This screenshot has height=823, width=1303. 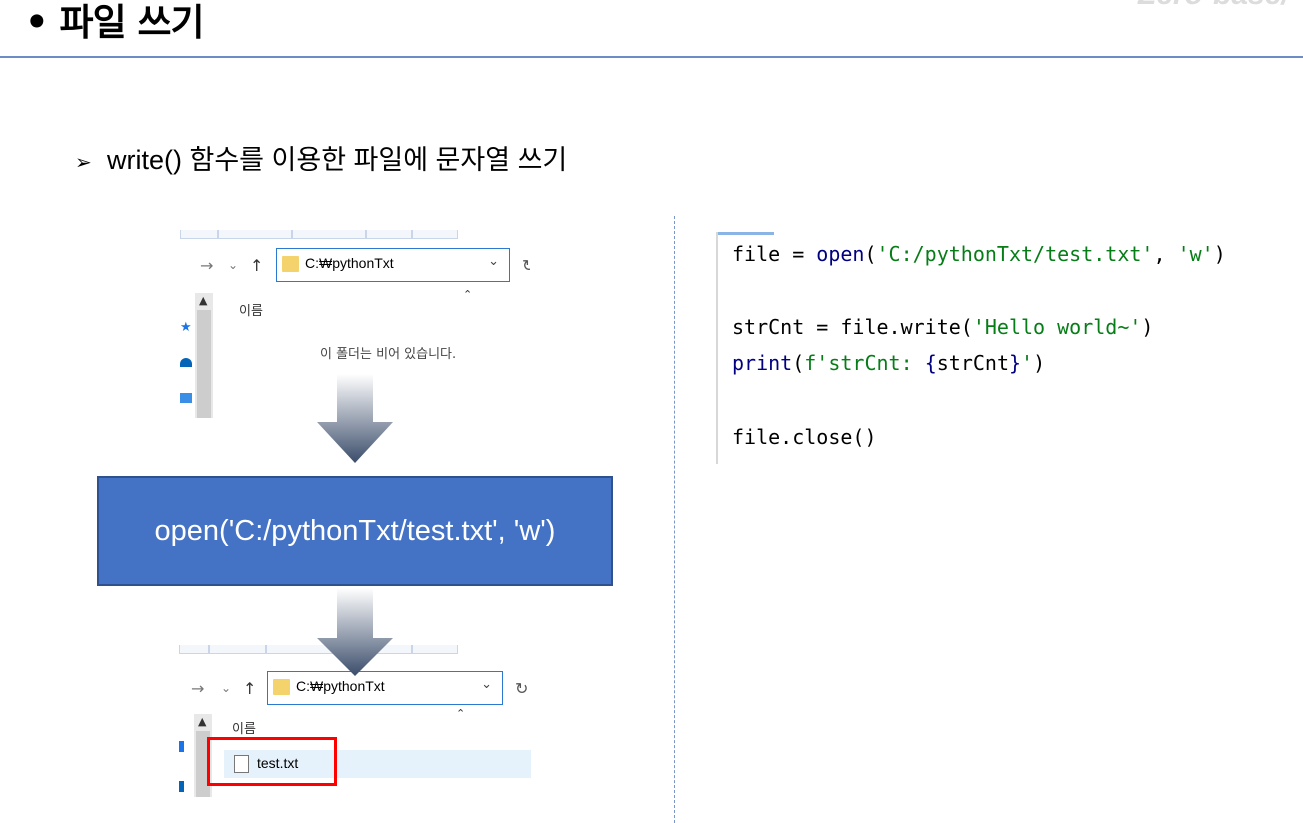 I want to click on new-file-highlight, so click(x=272, y=761).